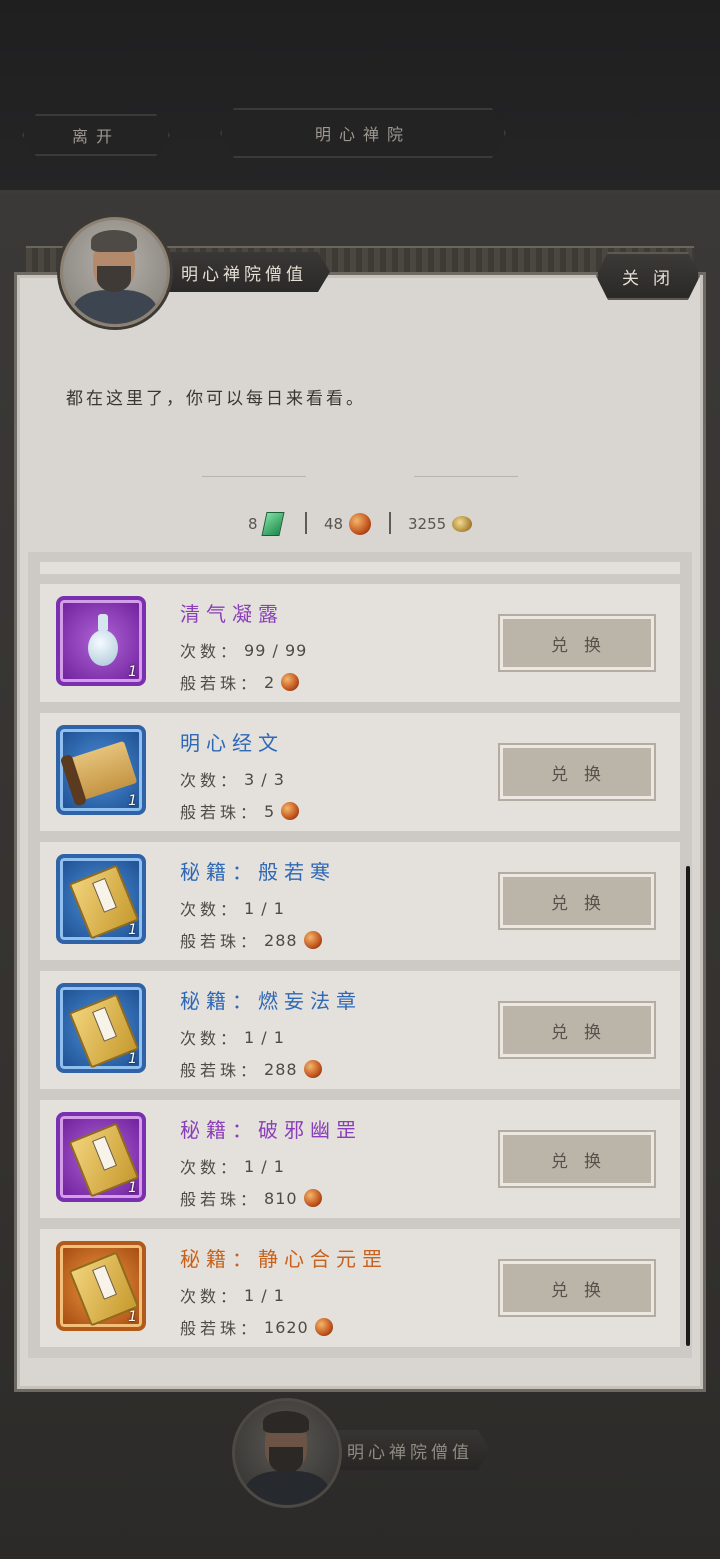 The width and height of the screenshot is (720, 1559). I want to click on item-cost: 般若珠： 1620, so click(256, 1327).